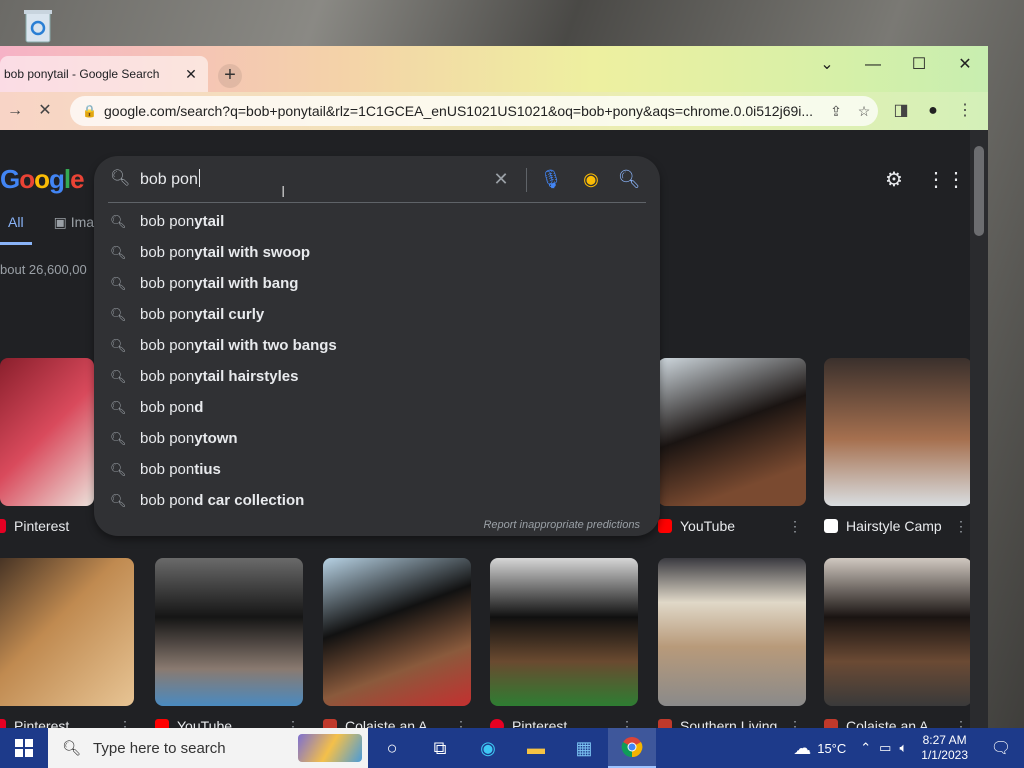 The width and height of the screenshot is (1024, 768). What do you see at coordinates (15, 111) in the screenshot?
I see `forward-arrow-icon: →` at bounding box center [15, 111].